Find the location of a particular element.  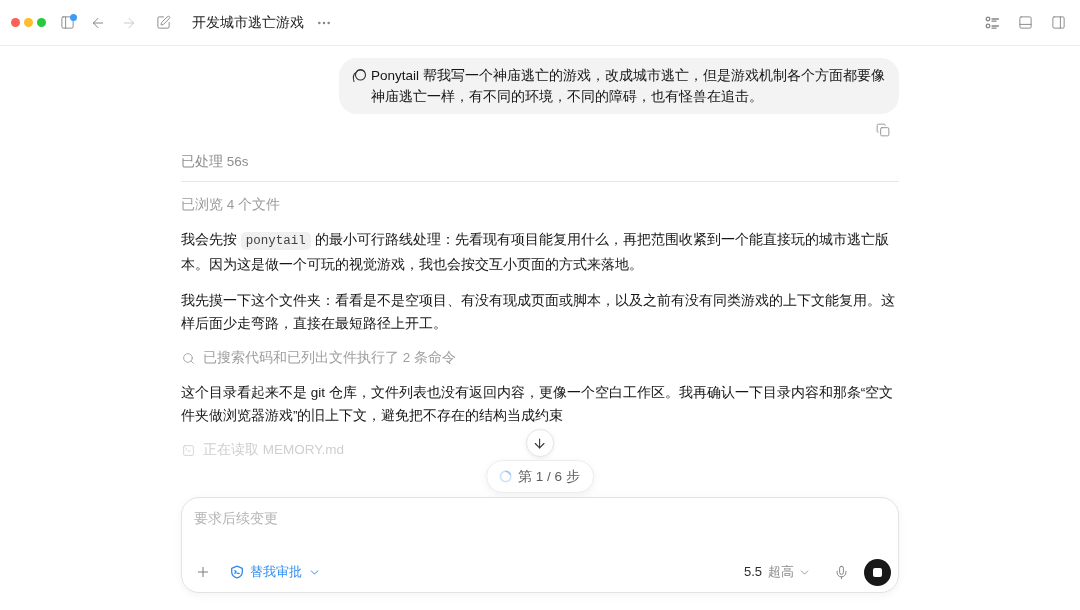

message-paragraph: 我先摸一下这个文件夹：看看是不是空项目、有没有现成页面或脚本，以及之前有没有同类游戏的上下文能复用。这样后面少走弯路，直接在最短路径上开工。 is located at coordinates (538, 312).